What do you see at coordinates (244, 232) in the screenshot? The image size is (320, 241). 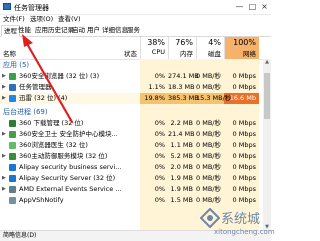 I see `watermark-url: xitongcheng.com` at bounding box center [244, 232].